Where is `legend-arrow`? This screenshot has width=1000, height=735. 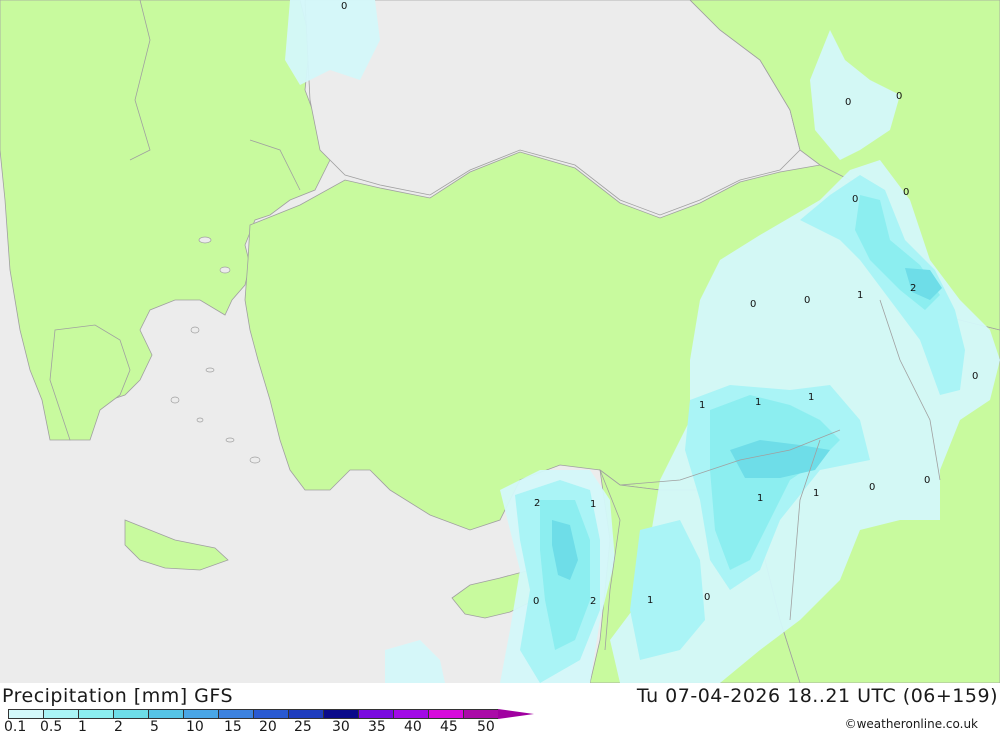 legend-arrow is located at coordinates (516, 714).